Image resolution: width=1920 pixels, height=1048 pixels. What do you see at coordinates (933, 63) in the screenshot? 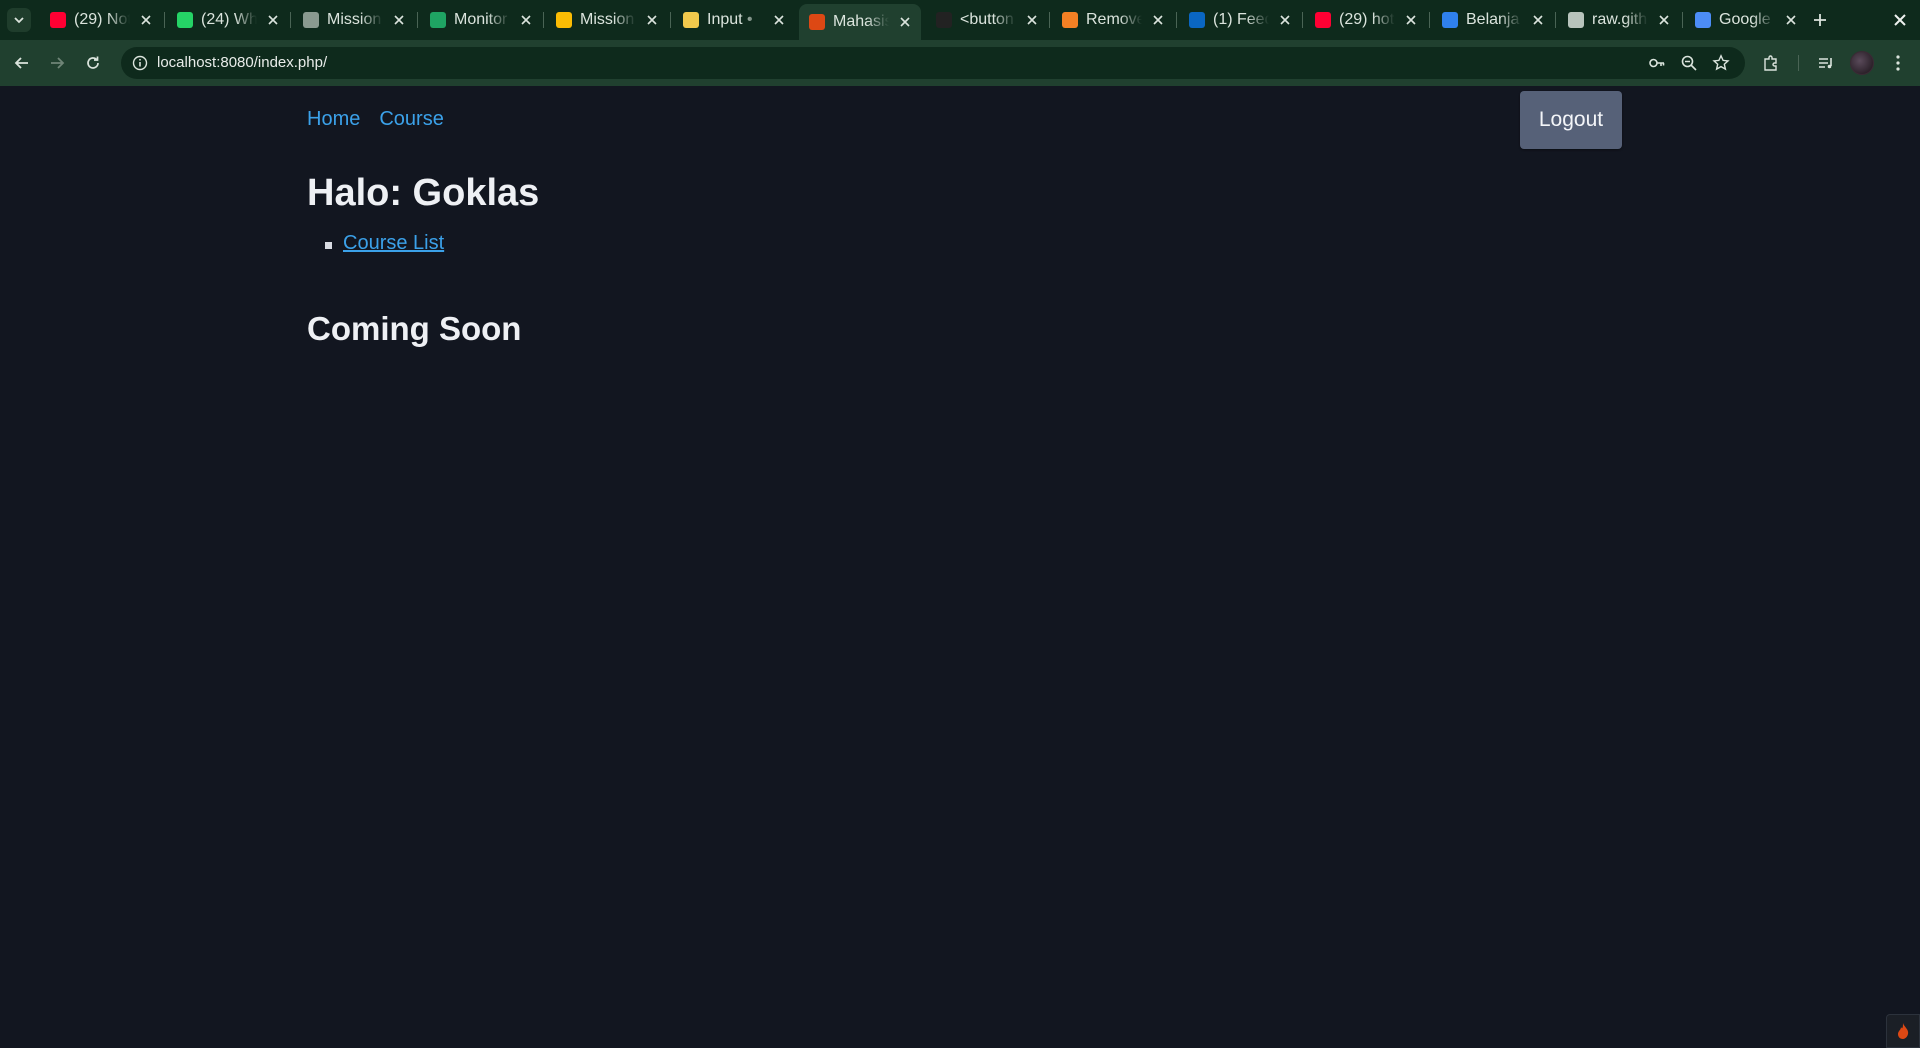
I see `address-bar: localhost:8080/index.php/` at bounding box center [933, 63].